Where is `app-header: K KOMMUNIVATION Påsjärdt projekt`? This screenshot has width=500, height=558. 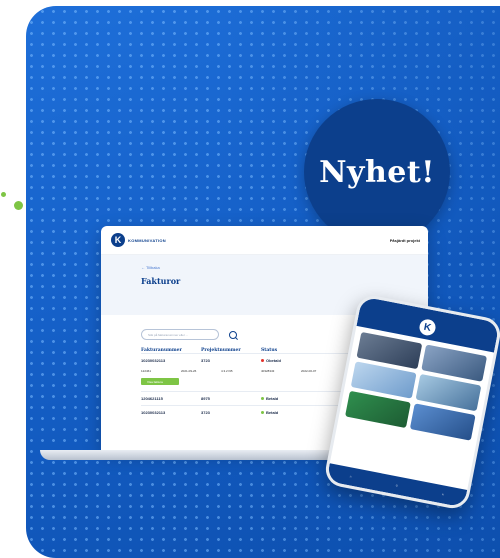
app-header: K KOMMUNIVATION Påsjärdt projekt is located at coordinates (264, 240).